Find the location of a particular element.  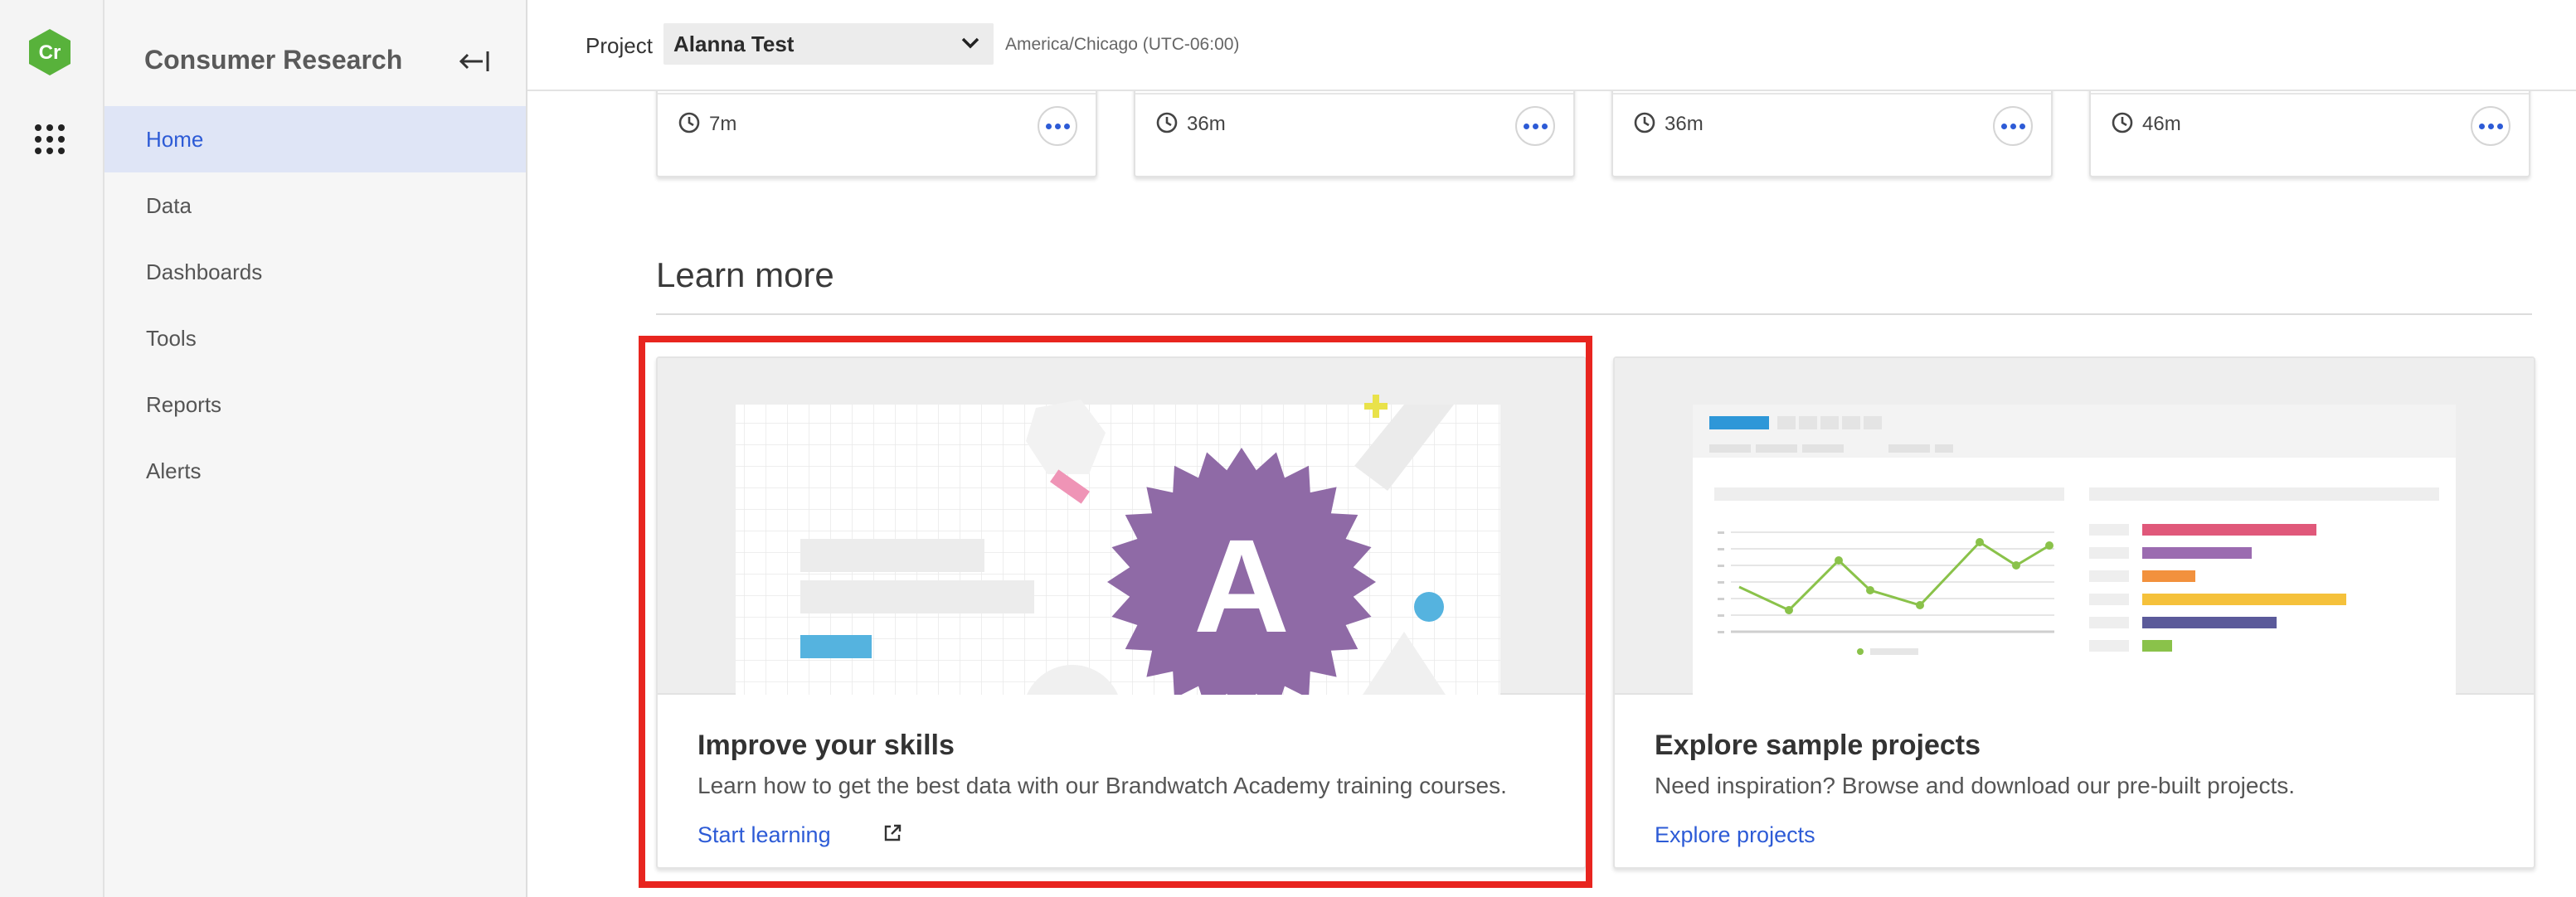

card-title: Improve your skills is located at coordinates (826, 745).